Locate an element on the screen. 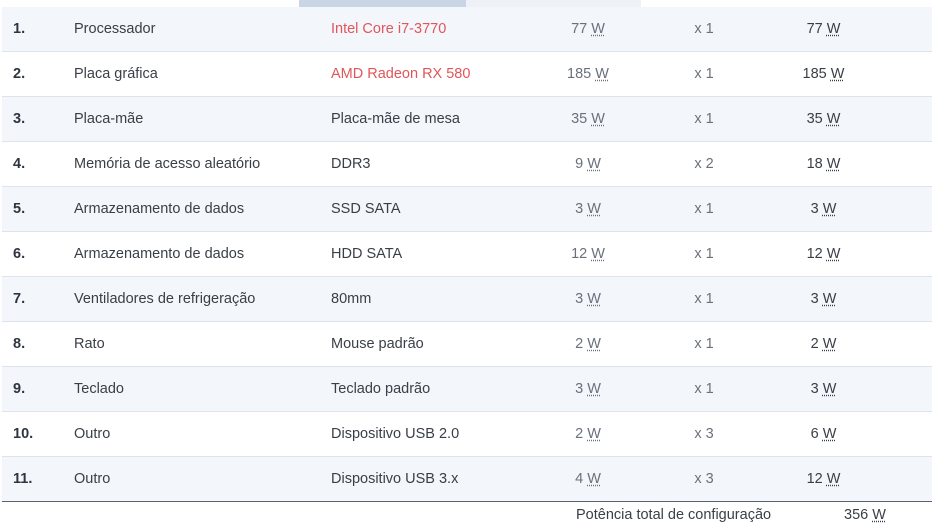  component-model-text: HDD SATA is located at coordinates (367, 254).